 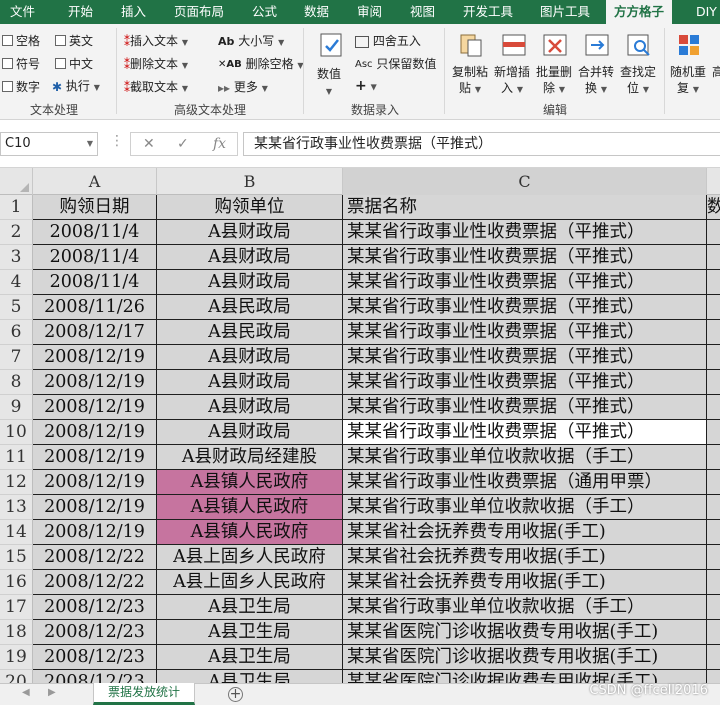 What do you see at coordinates (16, 407) in the screenshot?
I see `row-header: 9` at bounding box center [16, 407].